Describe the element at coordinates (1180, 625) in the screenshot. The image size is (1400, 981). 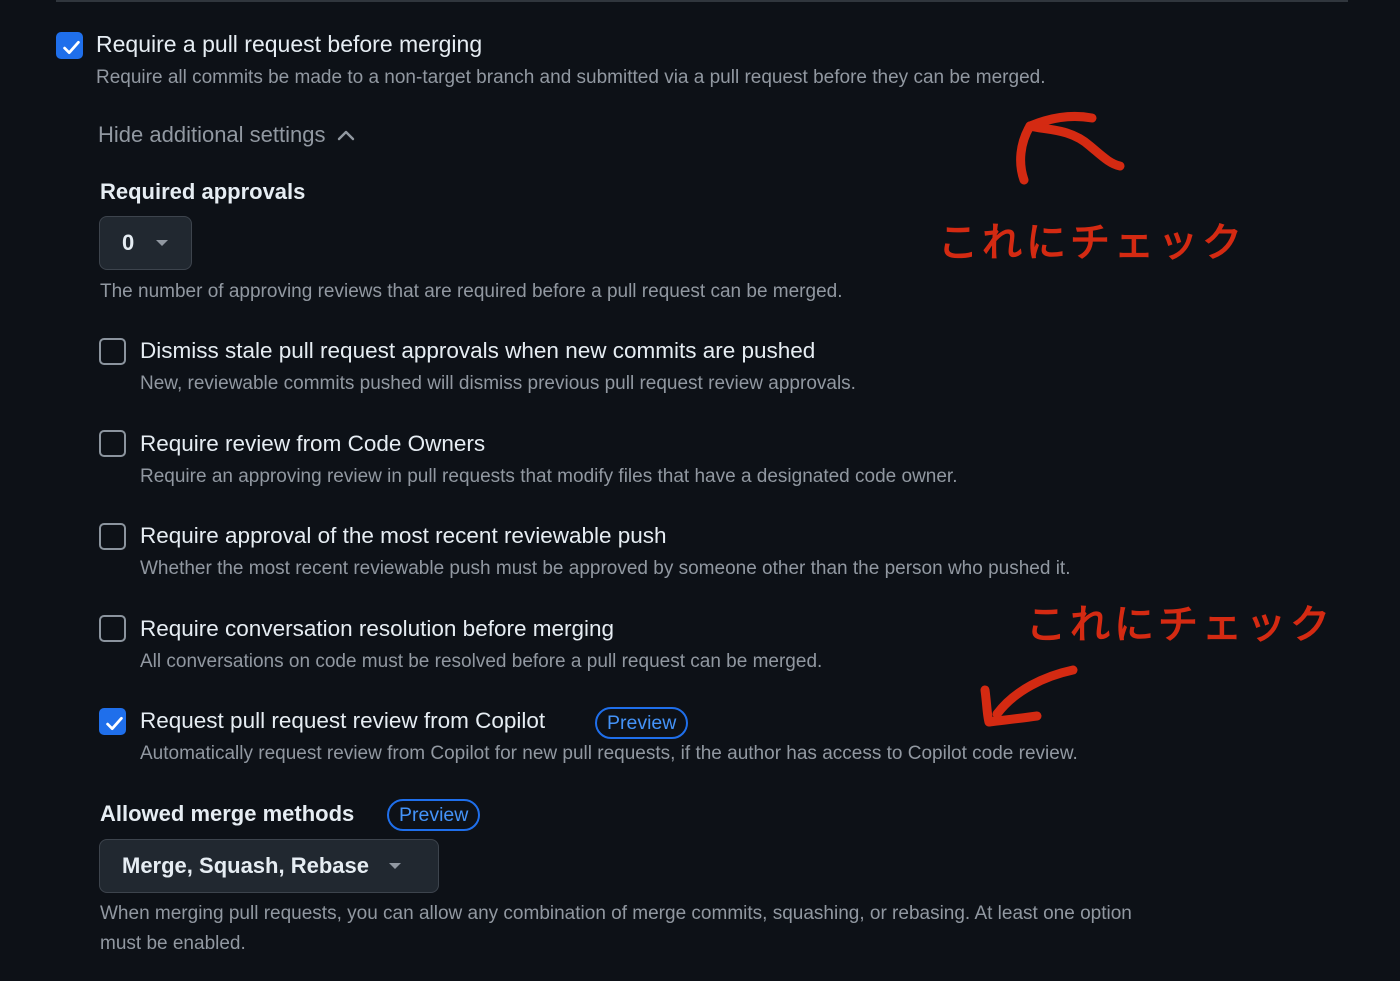
I see `annotation-check-this-bottom: これにチェック` at that location.